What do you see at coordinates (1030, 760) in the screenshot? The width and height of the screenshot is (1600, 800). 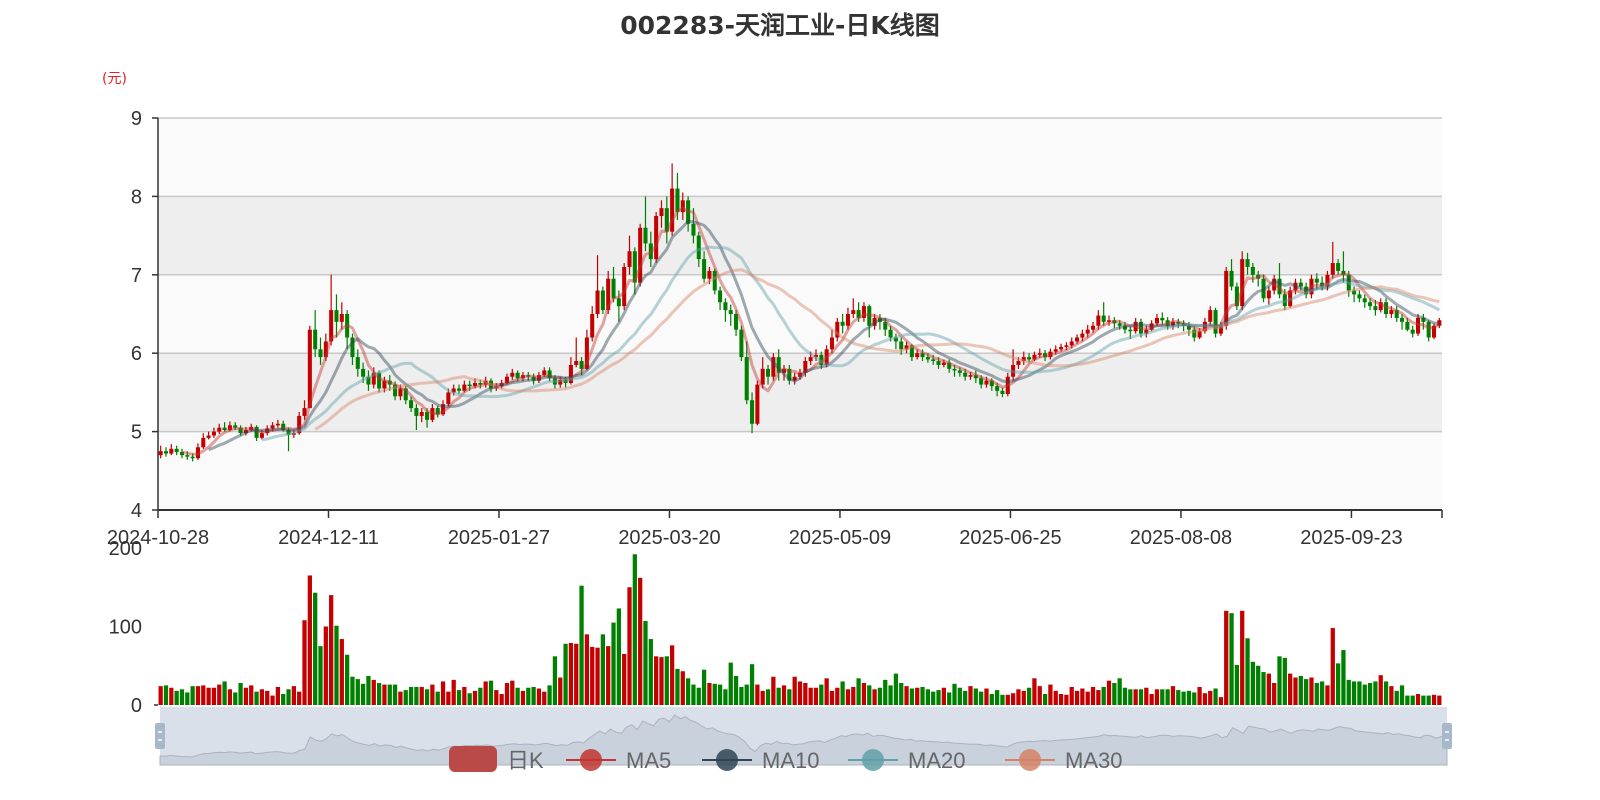 I see `legend-marker-icon` at bounding box center [1030, 760].